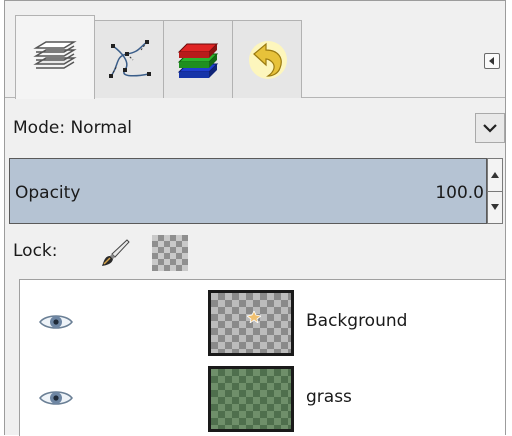 The image size is (512, 436). I want to click on chevron-down-icon, so click(490, 128).